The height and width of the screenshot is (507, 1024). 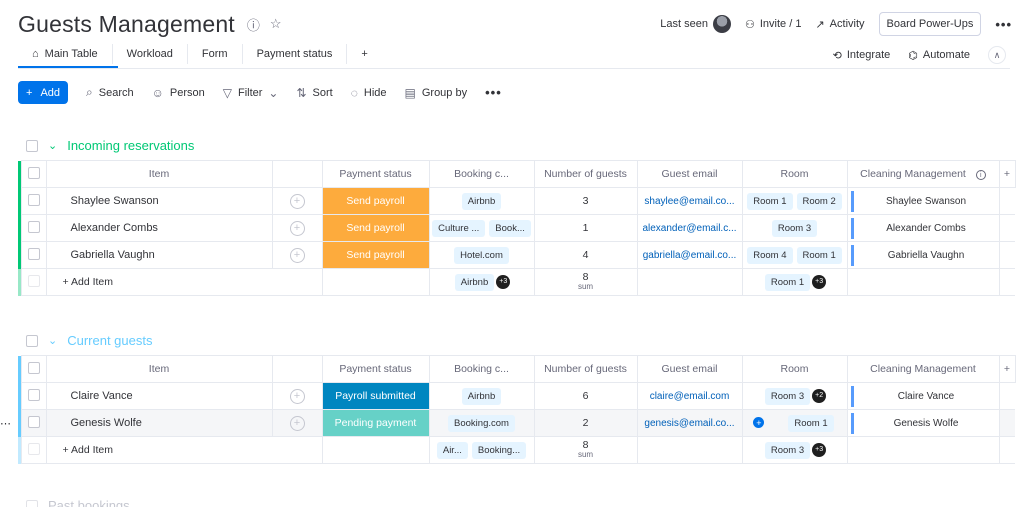 What do you see at coordinates (436, 93) in the screenshot?
I see `group-by-button: ▤ Group by` at bounding box center [436, 93].